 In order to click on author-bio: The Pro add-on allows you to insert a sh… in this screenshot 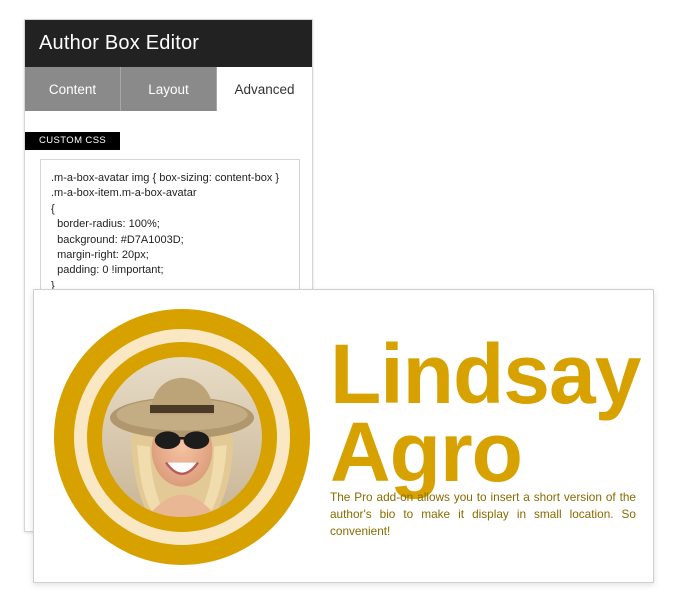, I will do `click(483, 514)`.